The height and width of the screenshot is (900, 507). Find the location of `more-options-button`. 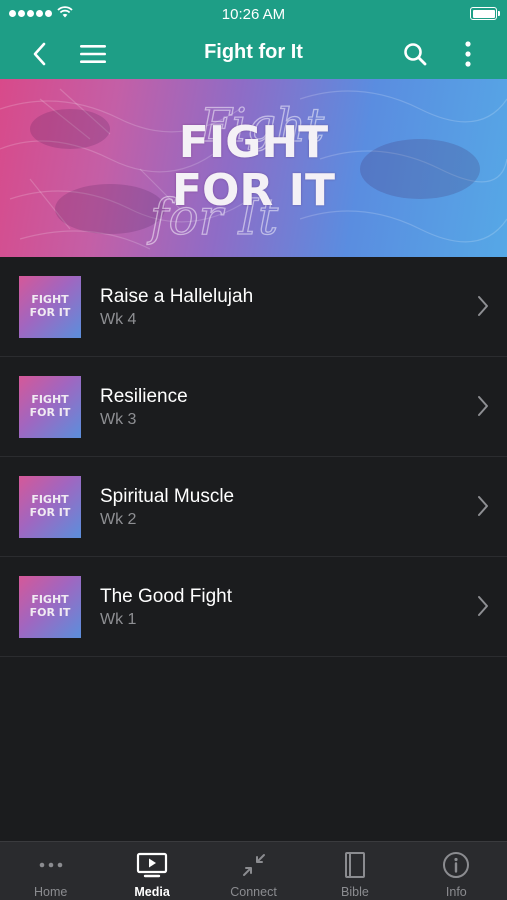

more-options-button is located at coordinates (468, 53).